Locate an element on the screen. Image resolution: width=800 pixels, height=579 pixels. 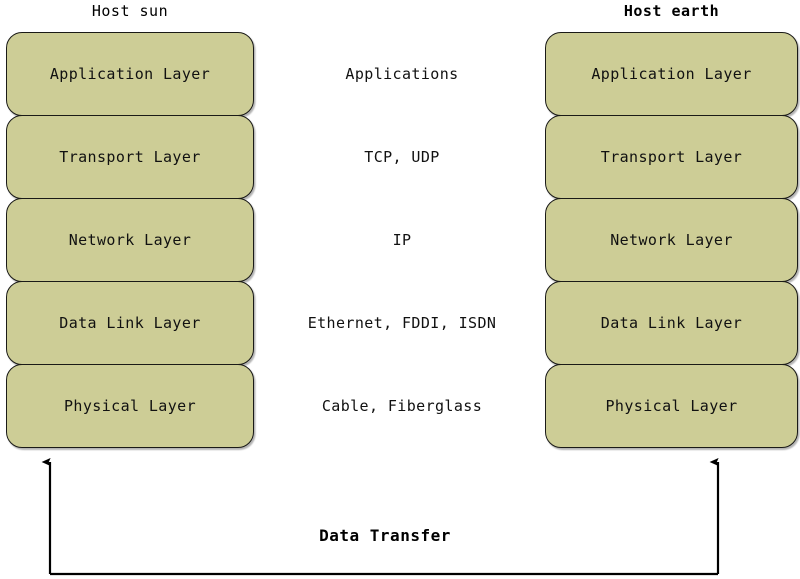
layer-box-network-right: Network Layer is located at coordinates (671, 240).